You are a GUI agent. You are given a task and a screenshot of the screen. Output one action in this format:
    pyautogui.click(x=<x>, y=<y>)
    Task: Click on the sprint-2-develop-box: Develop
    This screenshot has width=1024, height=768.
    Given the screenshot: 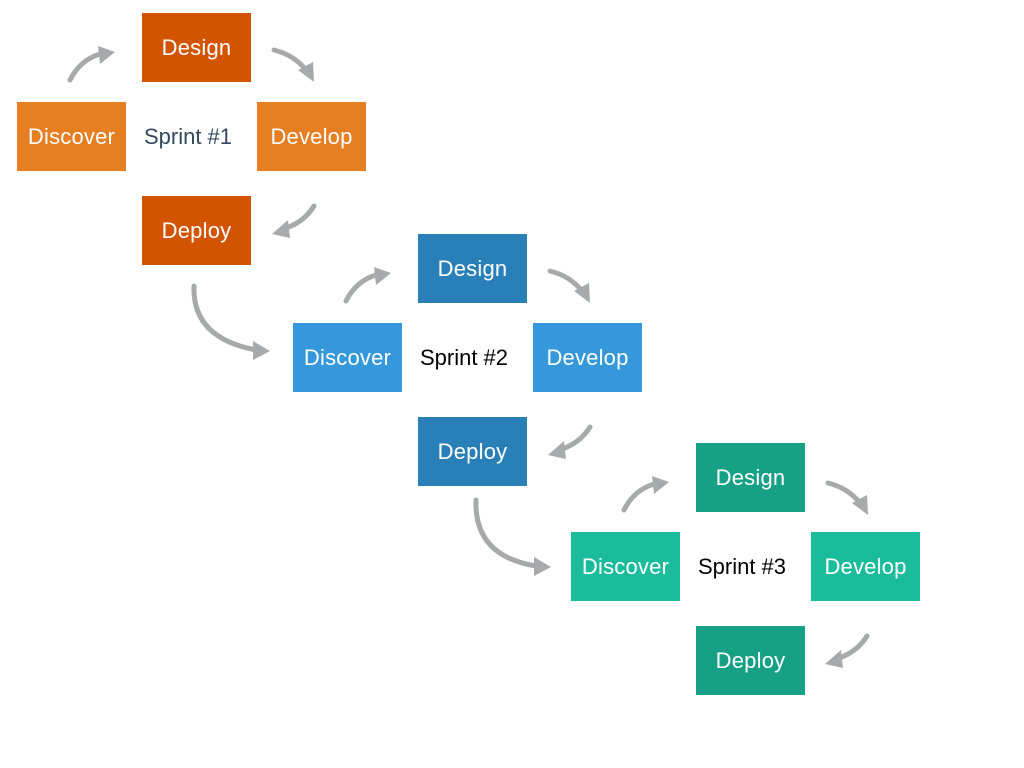 What is the action you would take?
    pyautogui.click(x=587, y=357)
    